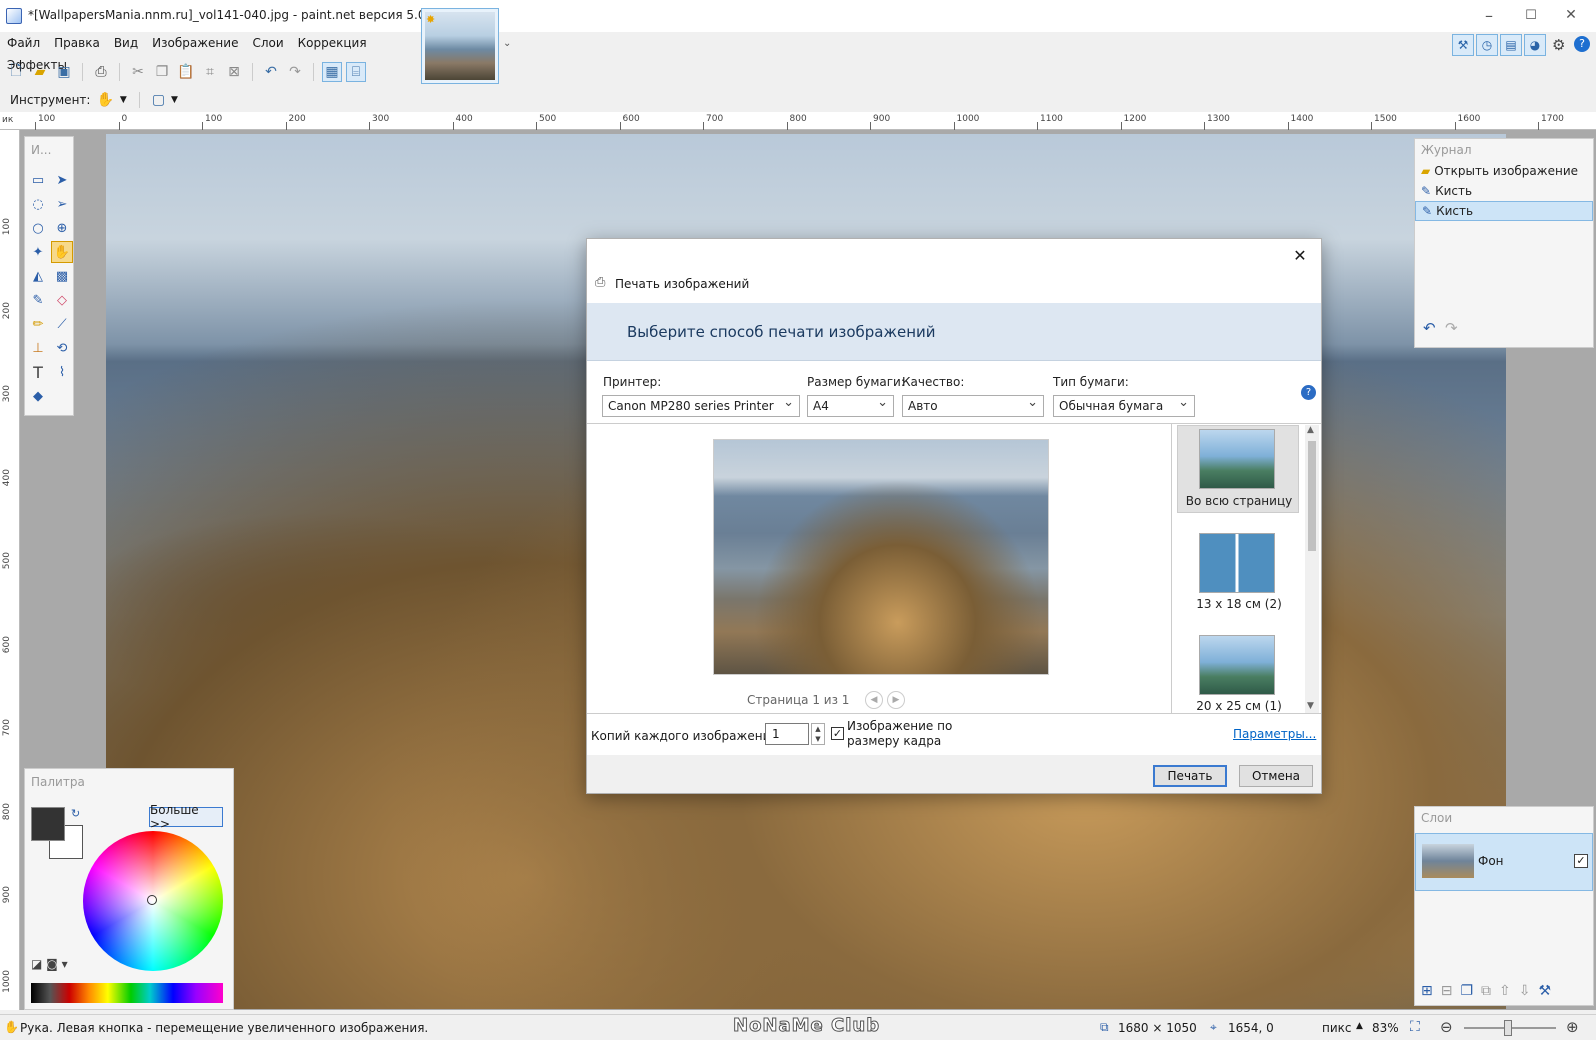  What do you see at coordinates (1359, 1026) in the screenshot?
I see `units-dropdown-icon: ▲` at bounding box center [1359, 1026].